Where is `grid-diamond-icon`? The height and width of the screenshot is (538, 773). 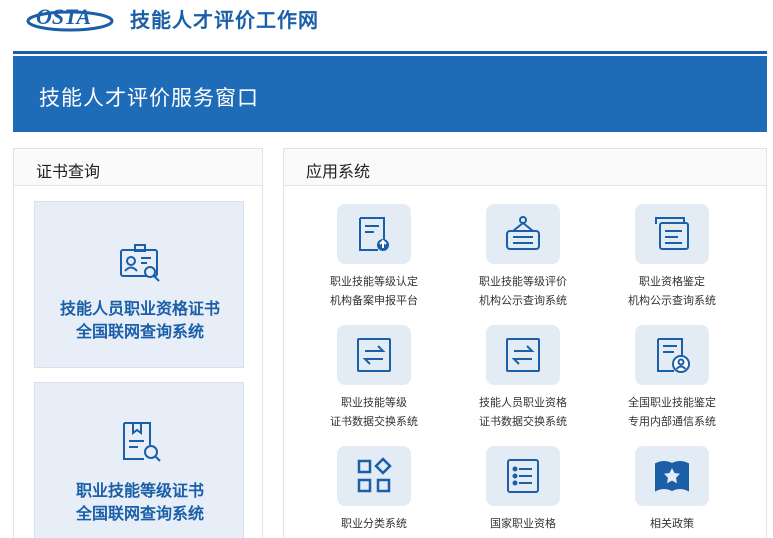
grid-diamond-icon is located at coordinates (374, 475).